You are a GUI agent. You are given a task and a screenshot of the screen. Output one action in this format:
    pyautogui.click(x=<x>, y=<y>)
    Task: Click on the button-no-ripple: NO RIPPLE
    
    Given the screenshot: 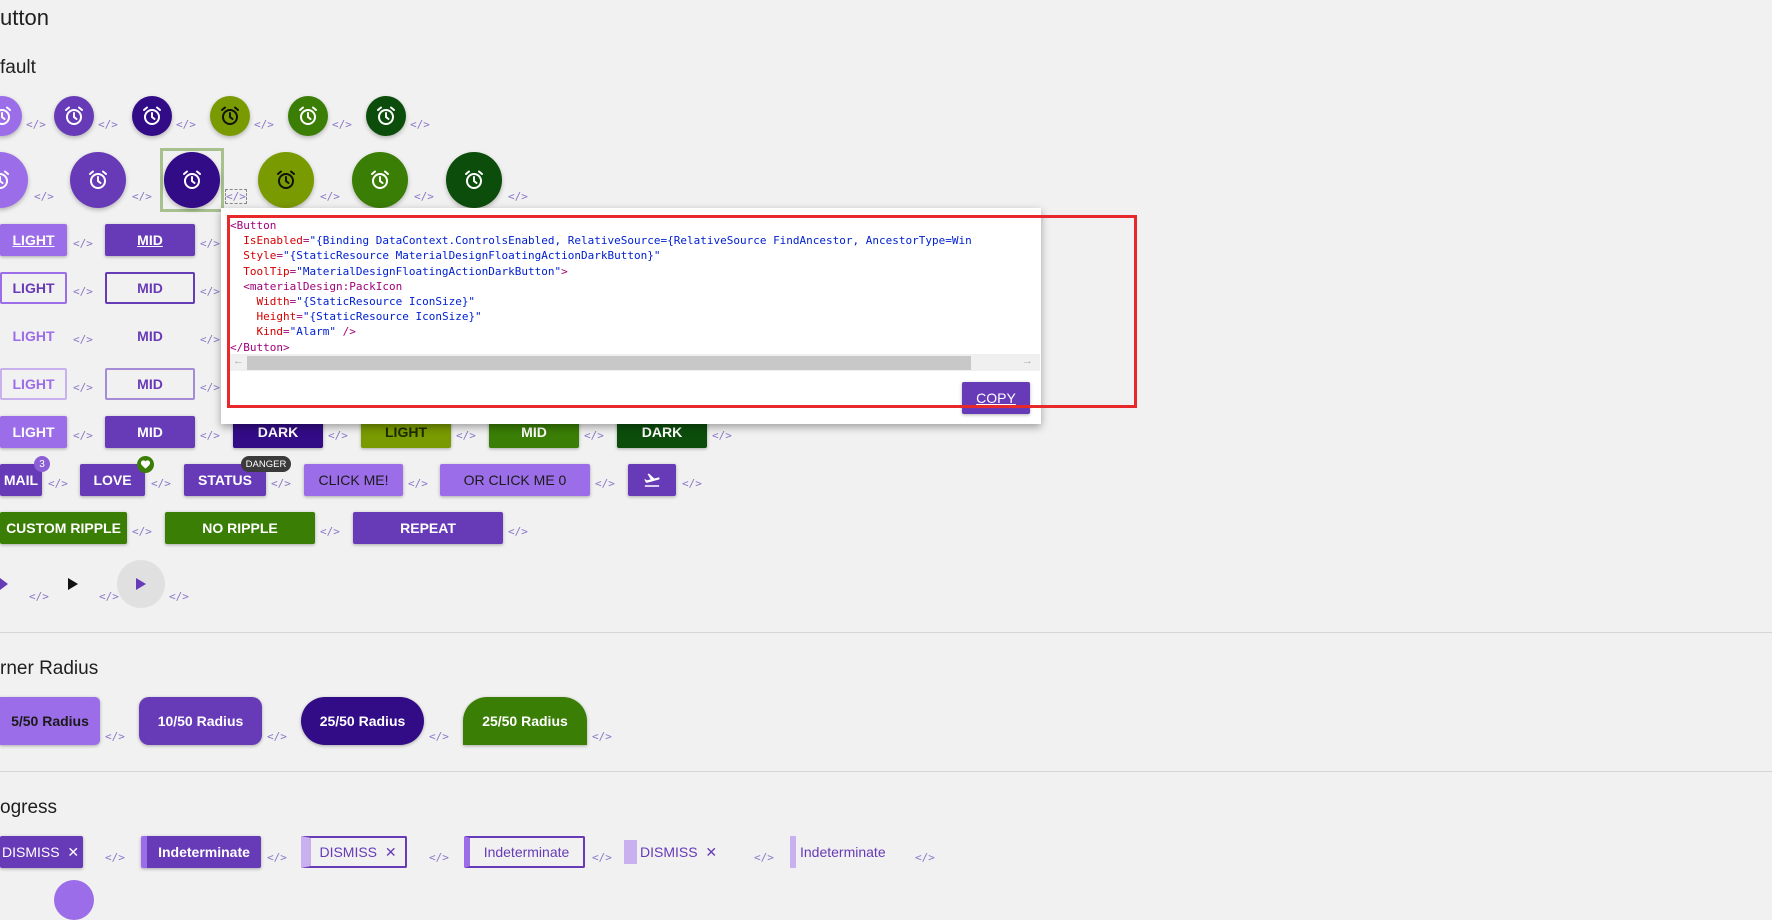 What is the action you would take?
    pyautogui.click(x=240, y=528)
    